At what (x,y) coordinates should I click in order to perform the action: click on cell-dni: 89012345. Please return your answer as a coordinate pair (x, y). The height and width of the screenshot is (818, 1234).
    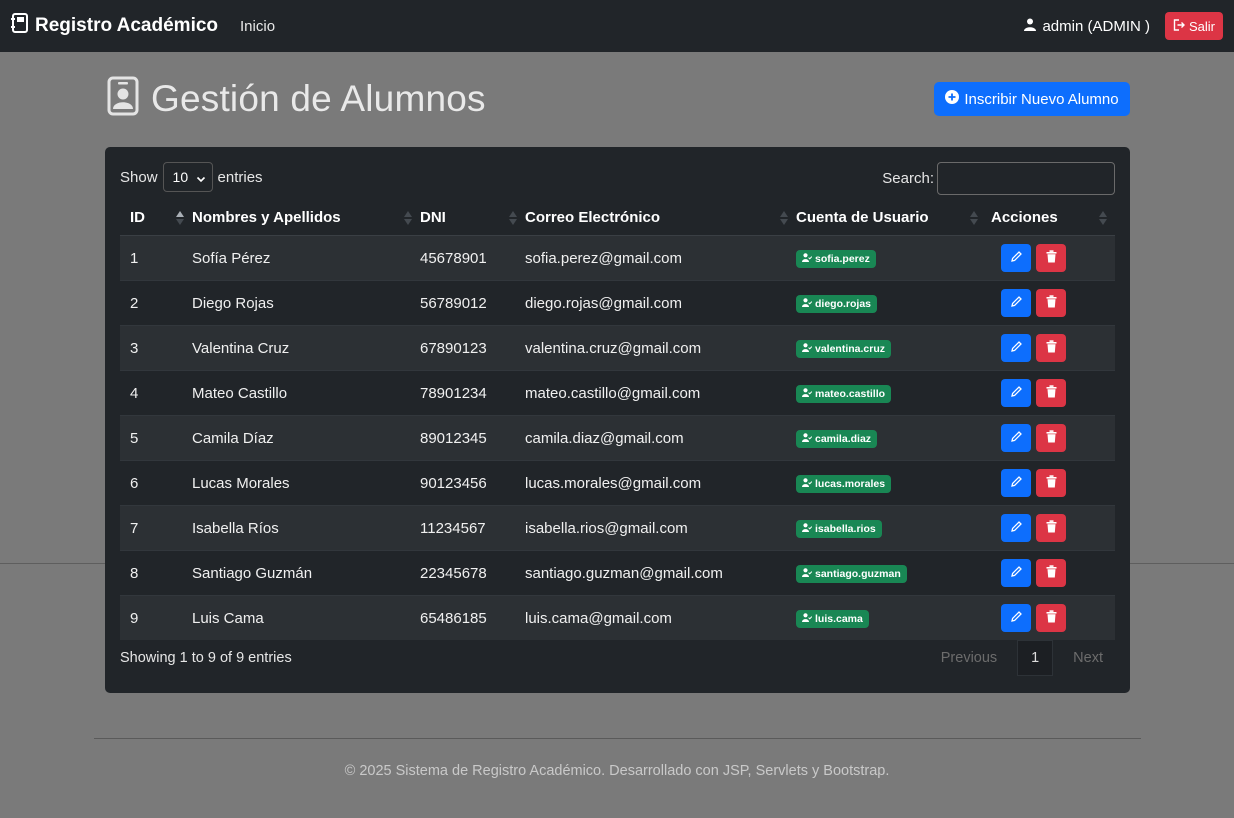
    Looking at the image, I should click on (472, 438).